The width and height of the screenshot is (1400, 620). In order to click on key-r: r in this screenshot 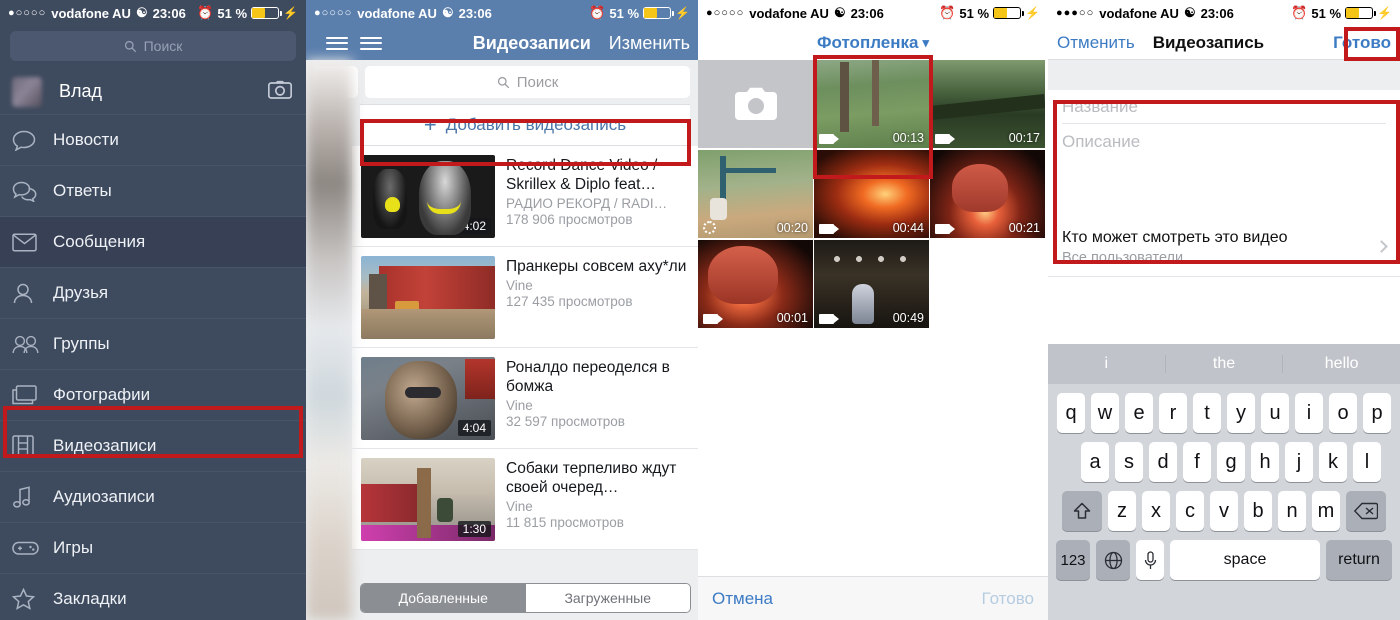, I will do `click(1173, 413)`.